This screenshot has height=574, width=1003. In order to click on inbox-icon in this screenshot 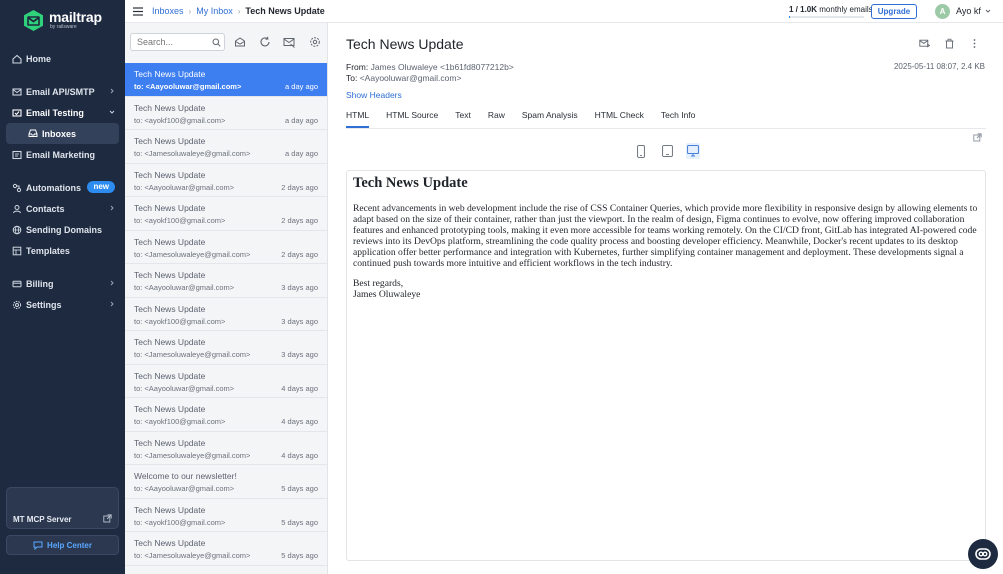, I will do `click(33, 134)`.